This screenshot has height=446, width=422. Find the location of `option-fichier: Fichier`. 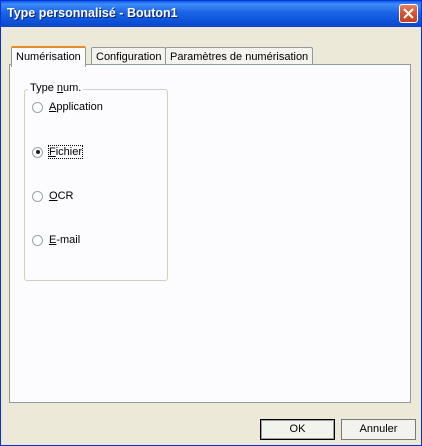

option-fichier: Fichier is located at coordinates (58, 152).